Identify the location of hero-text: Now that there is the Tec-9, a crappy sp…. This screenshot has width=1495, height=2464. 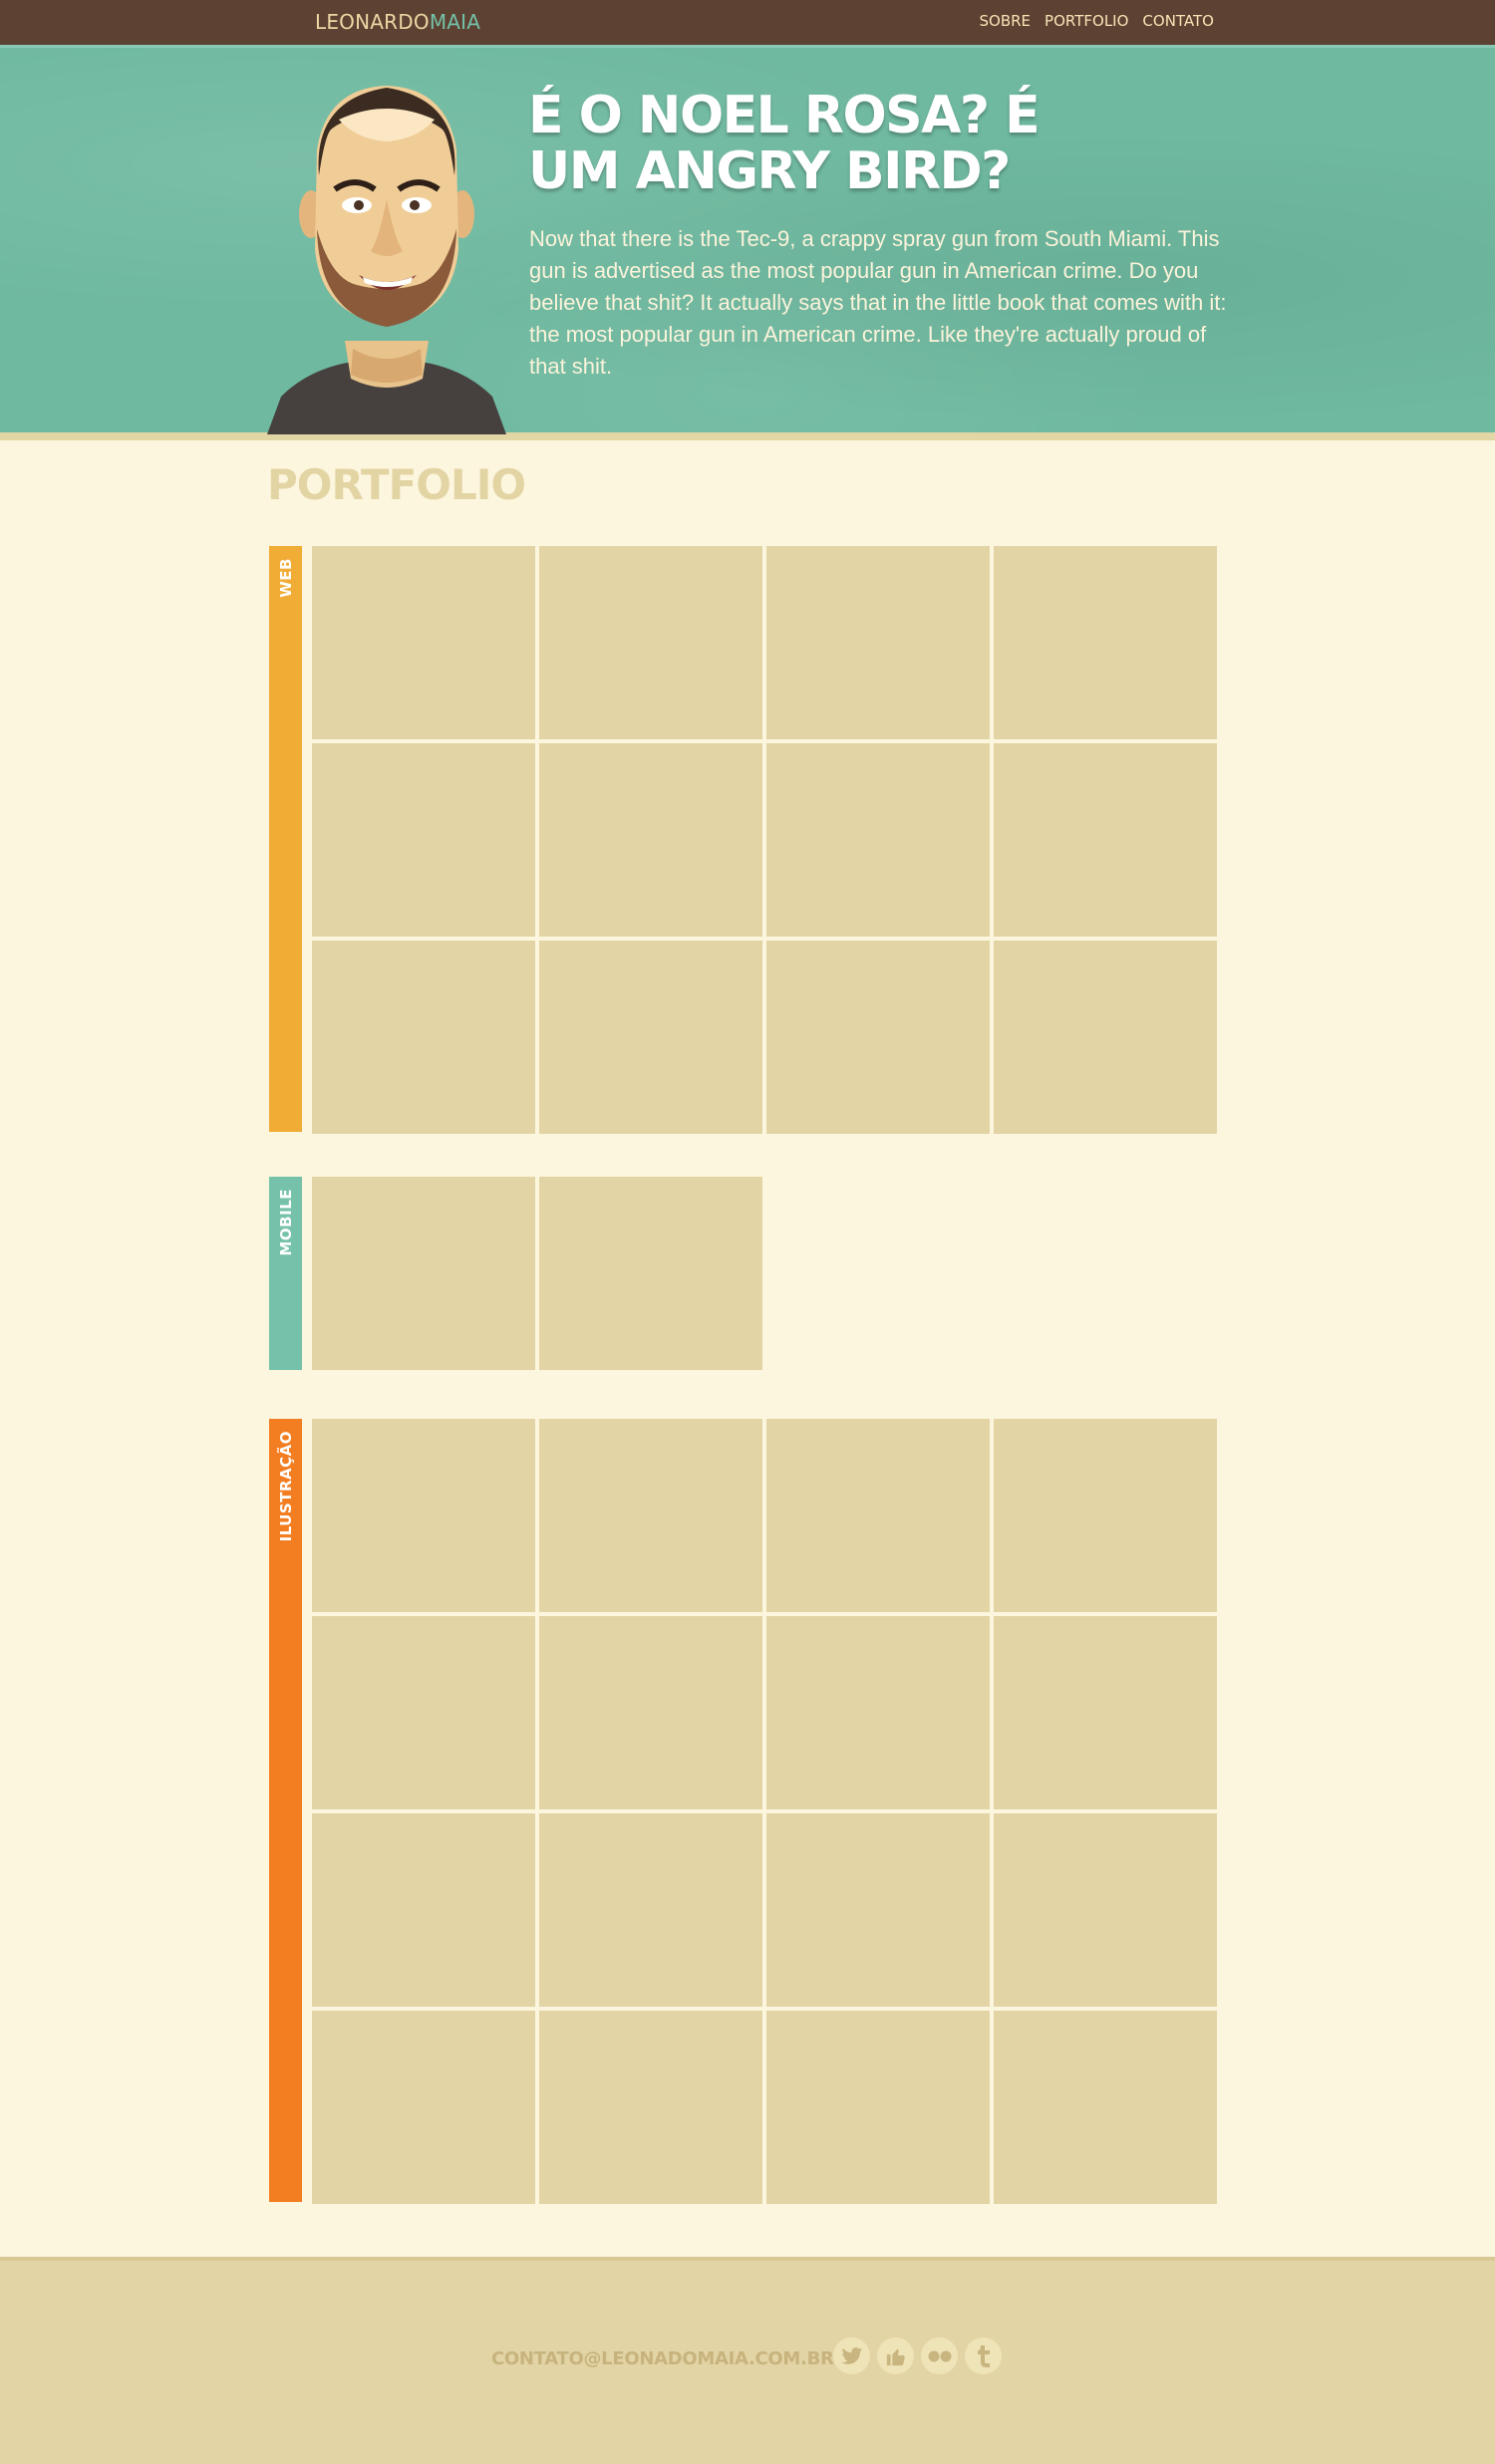
(878, 302).